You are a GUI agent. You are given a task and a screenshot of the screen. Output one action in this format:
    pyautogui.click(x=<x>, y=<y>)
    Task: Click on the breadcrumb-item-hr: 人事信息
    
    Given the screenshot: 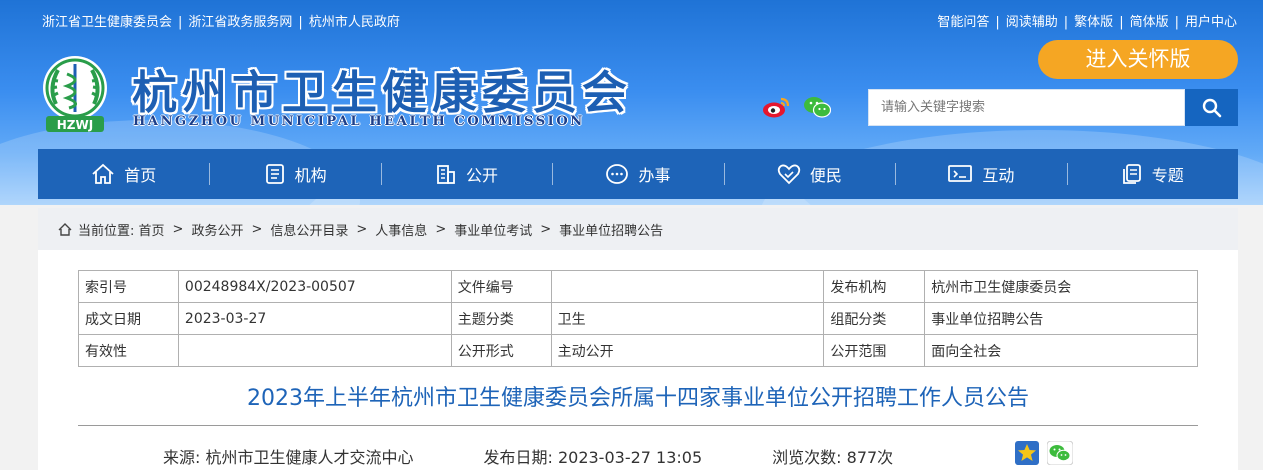 What is the action you would take?
    pyautogui.click(x=401, y=229)
    